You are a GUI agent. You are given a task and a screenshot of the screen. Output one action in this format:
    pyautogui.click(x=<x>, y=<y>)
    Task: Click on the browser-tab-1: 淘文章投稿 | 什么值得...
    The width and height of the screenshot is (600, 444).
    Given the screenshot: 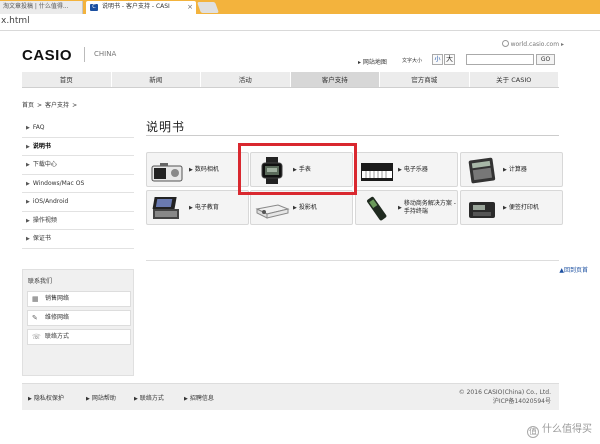 What is the action you would take?
    pyautogui.click(x=41, y=7)
    